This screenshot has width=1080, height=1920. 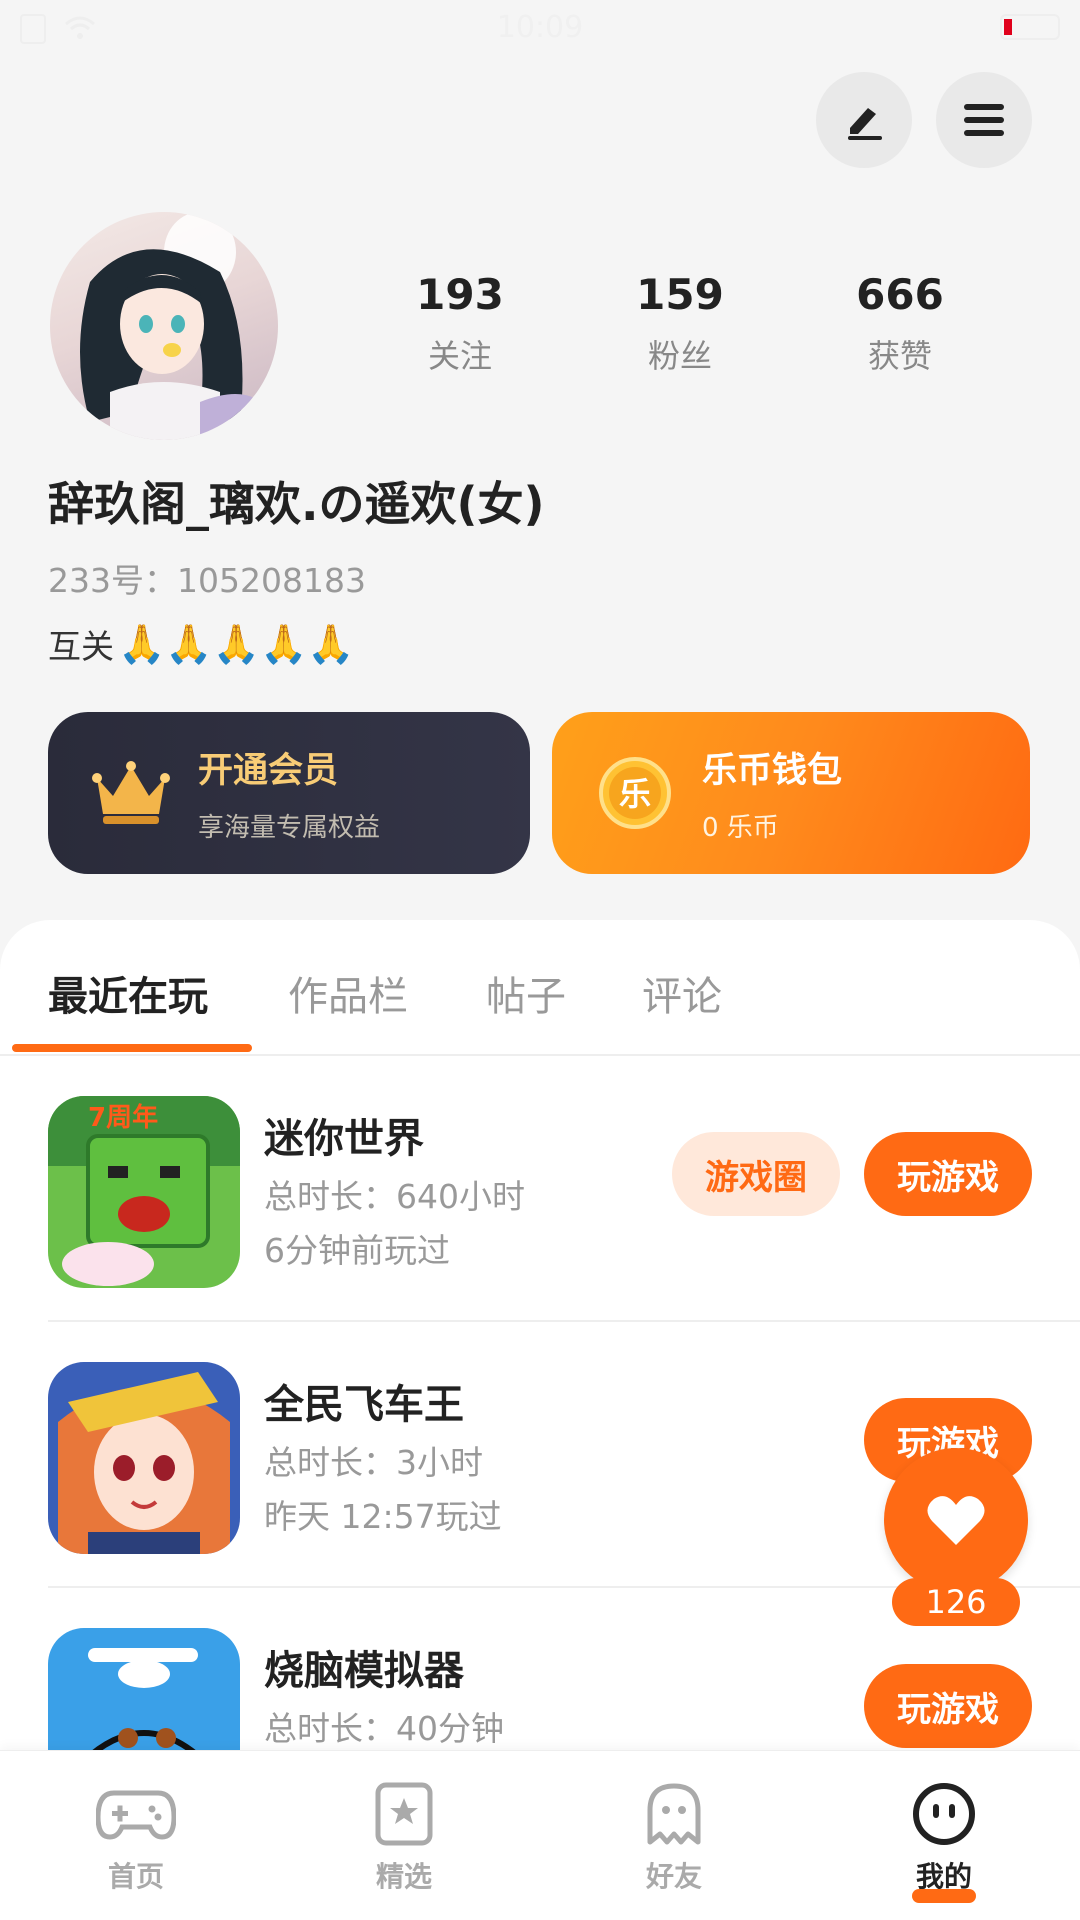 I want to click on floating-like-button: 126, so click(x=956, y=1543).